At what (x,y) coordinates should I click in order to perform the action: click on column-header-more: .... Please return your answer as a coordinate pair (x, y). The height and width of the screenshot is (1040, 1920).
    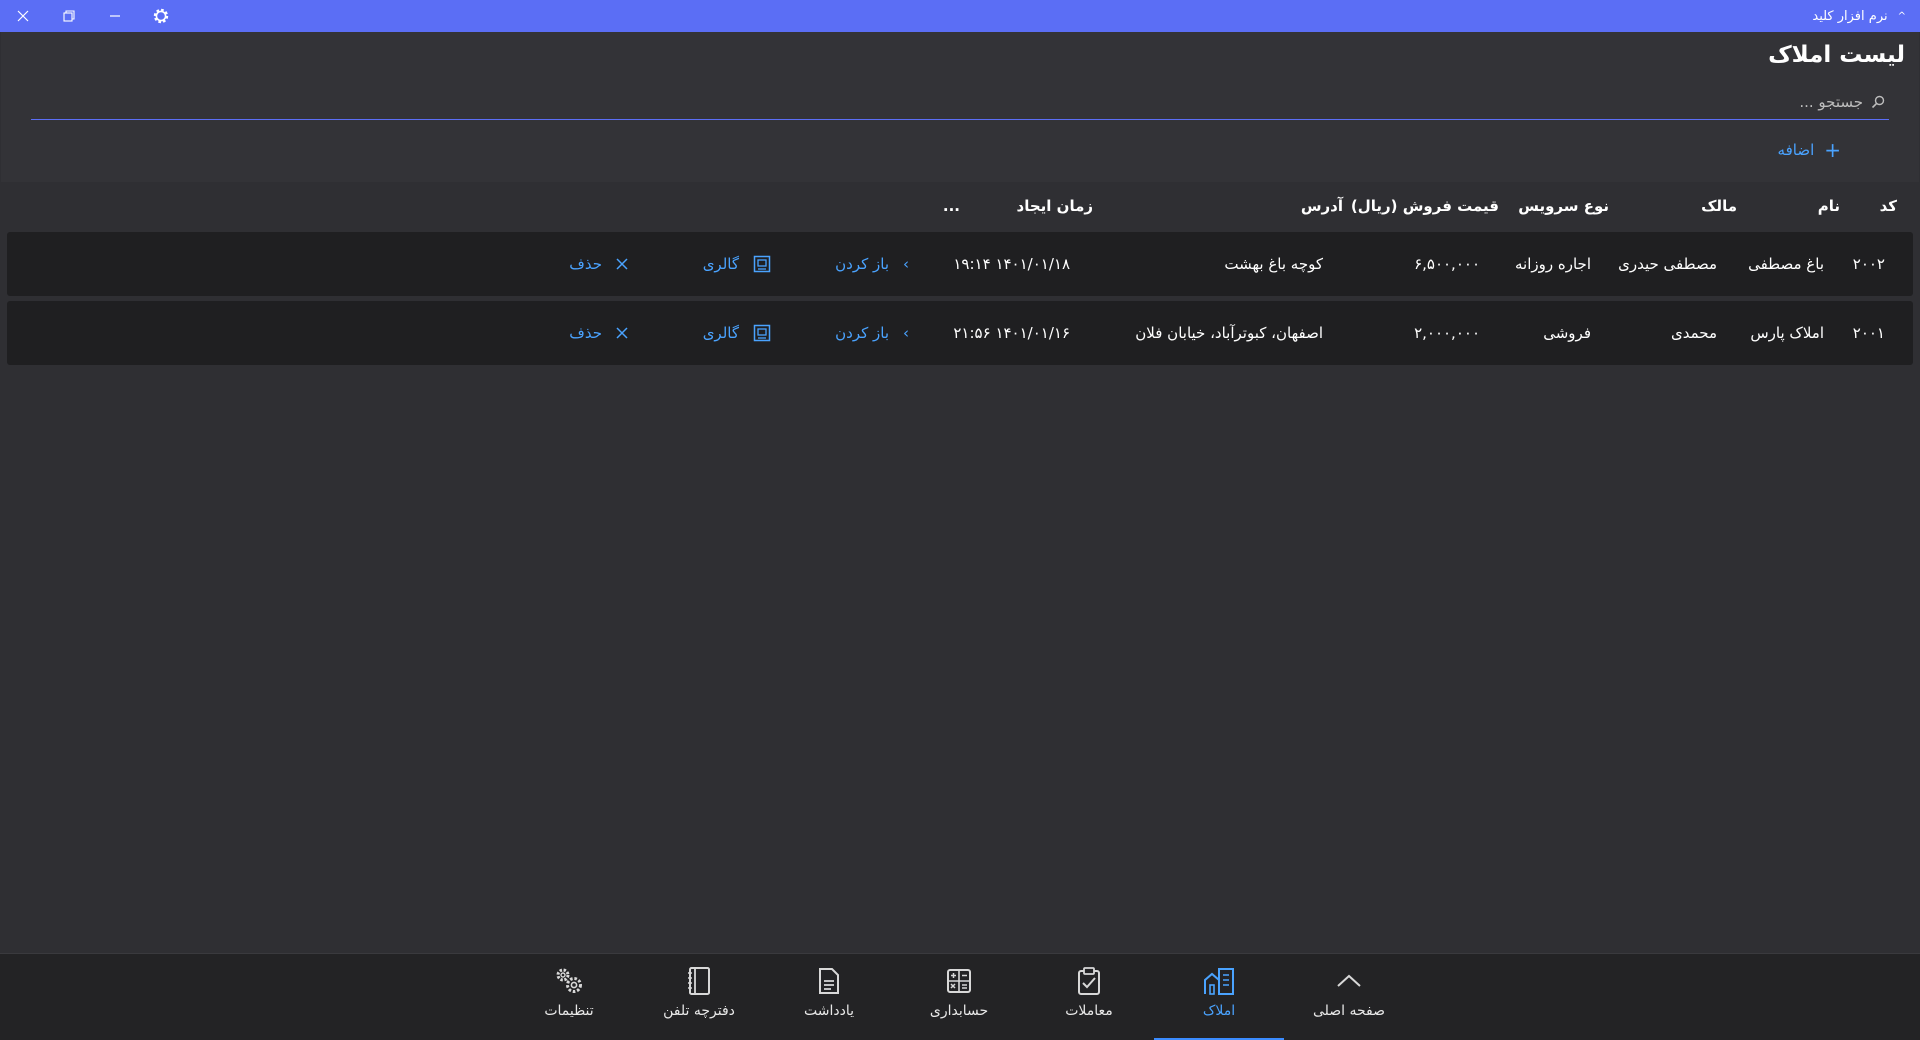
    Looking at the image, I should click on (951, 206).